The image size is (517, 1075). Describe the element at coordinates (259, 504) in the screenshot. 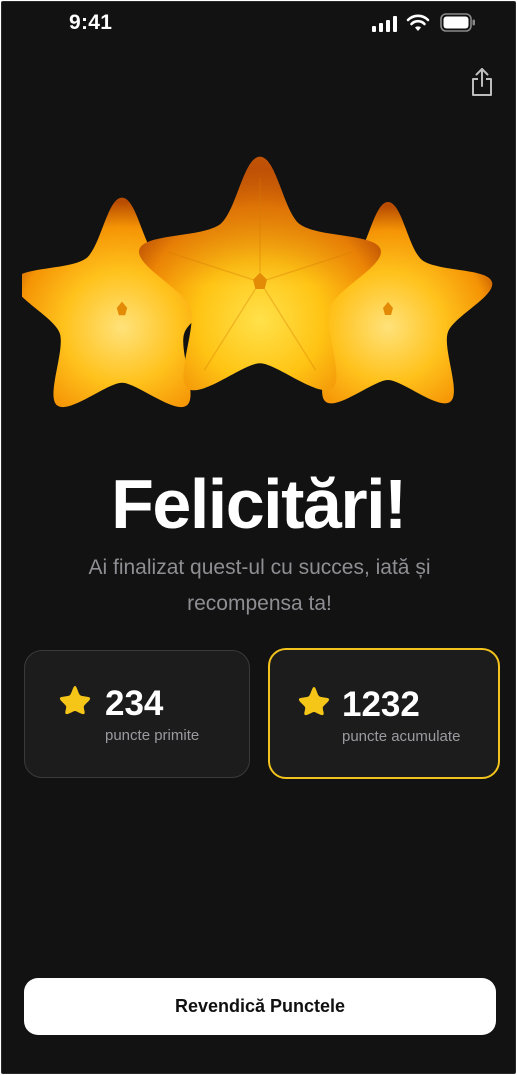

I see `page-title: Felicitări!` at that location.